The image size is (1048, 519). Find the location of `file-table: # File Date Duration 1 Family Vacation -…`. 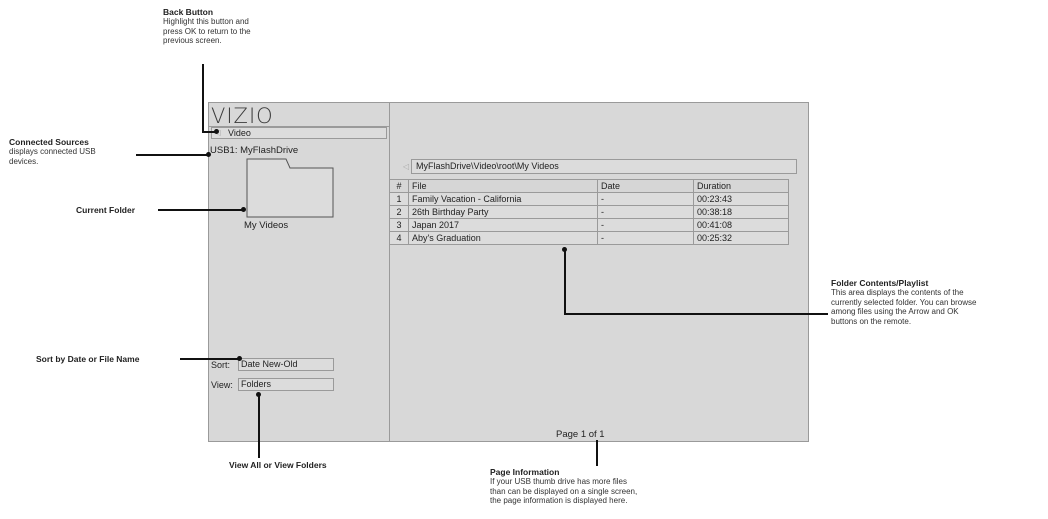

file-table: # File Date Duration 1 Family Vacation -… is located at coordinates (589, 212).